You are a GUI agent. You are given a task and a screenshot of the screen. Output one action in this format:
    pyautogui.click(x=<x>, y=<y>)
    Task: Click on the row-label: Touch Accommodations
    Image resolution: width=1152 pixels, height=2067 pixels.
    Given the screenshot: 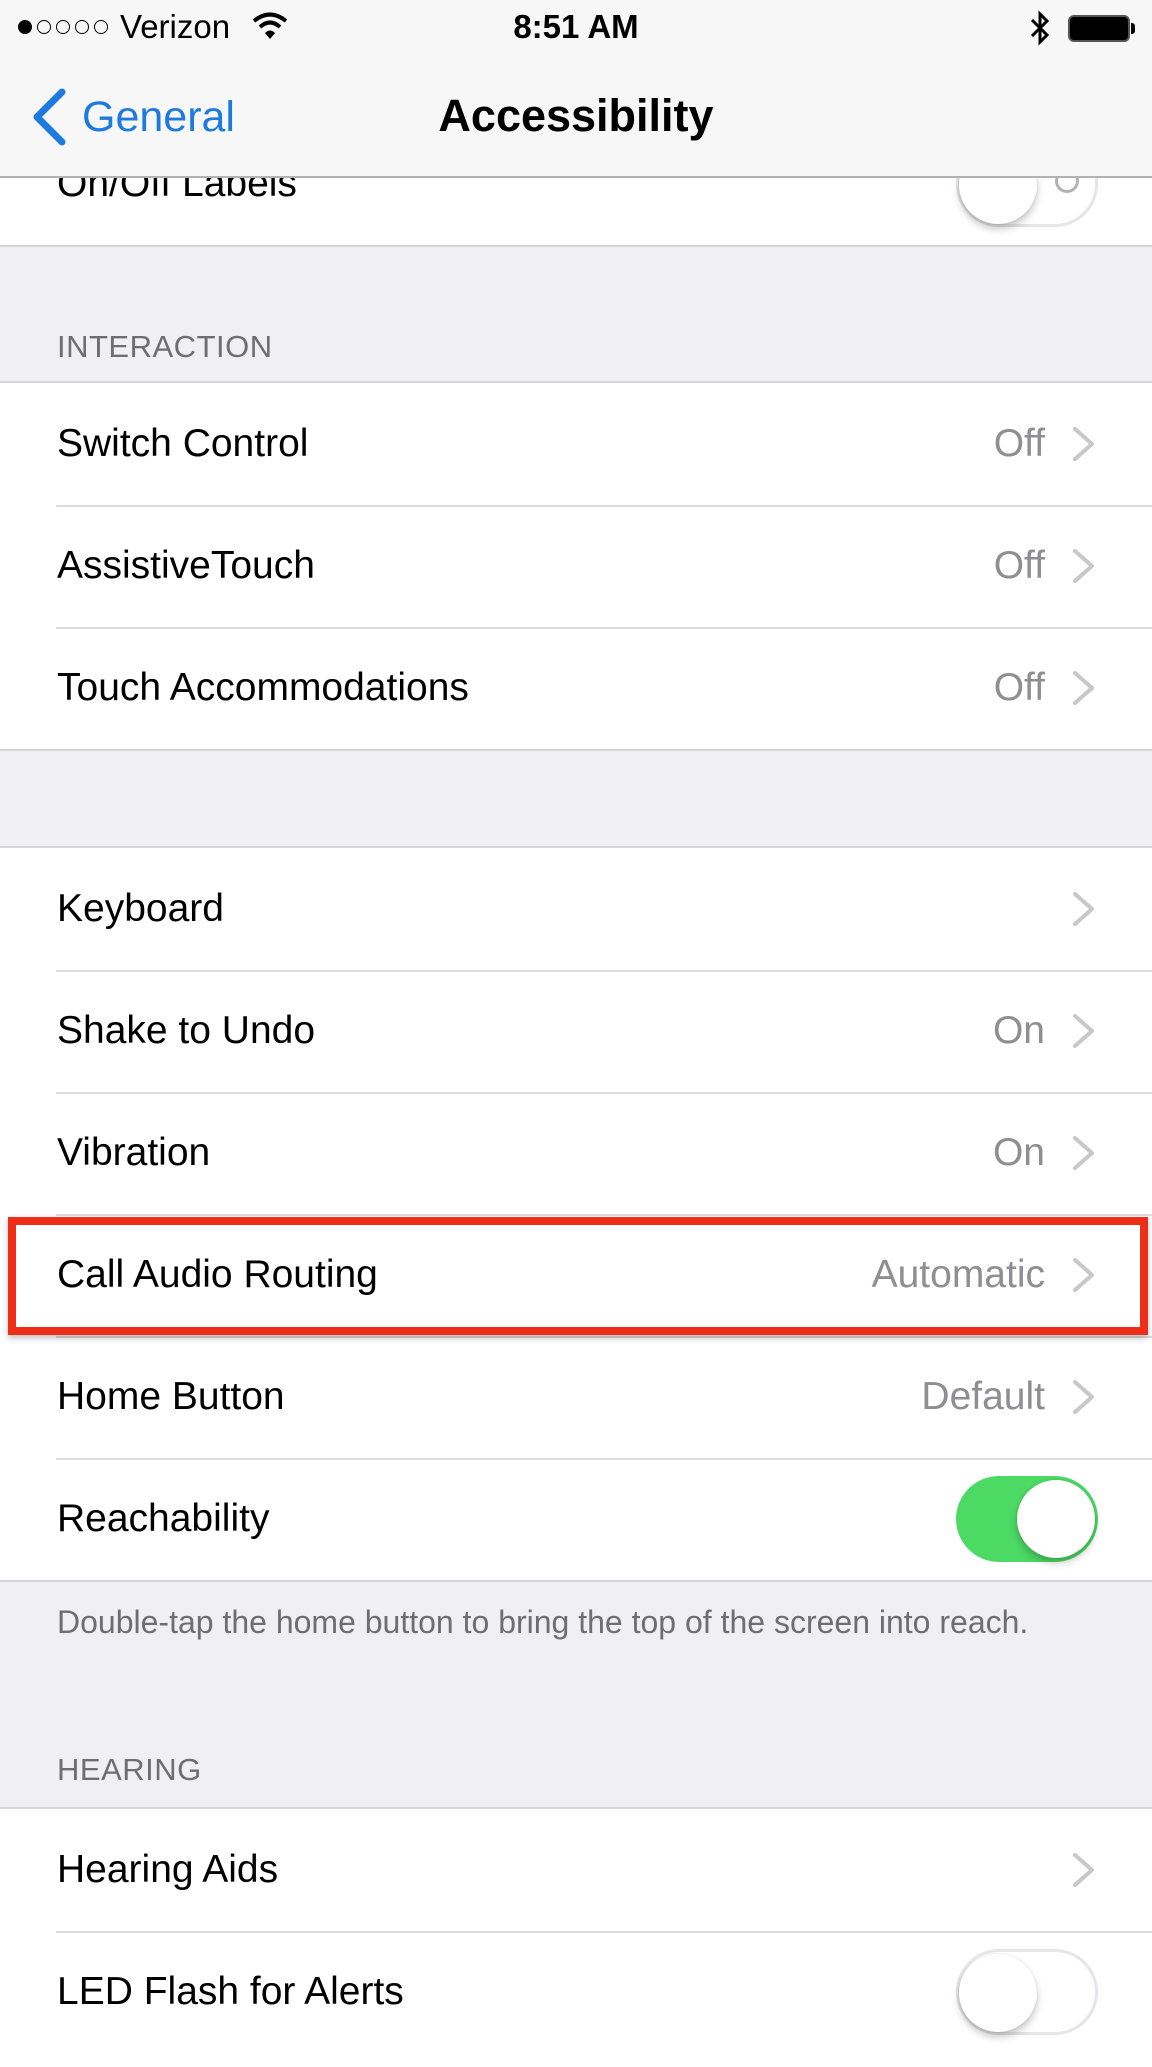 What is the action you would take?
    pyautogui.click(x=263, y=687)
    